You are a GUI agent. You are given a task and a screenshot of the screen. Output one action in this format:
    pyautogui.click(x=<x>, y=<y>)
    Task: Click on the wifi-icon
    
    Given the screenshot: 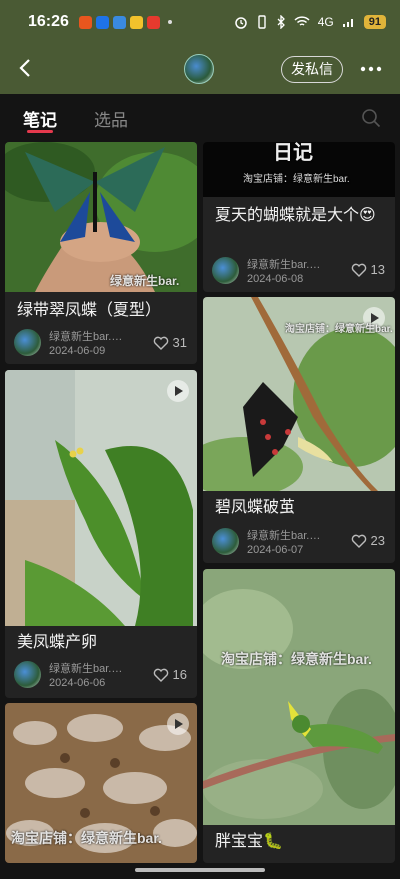 What is the action you would take?
    pyautogui.click(x=302, y=21)
    